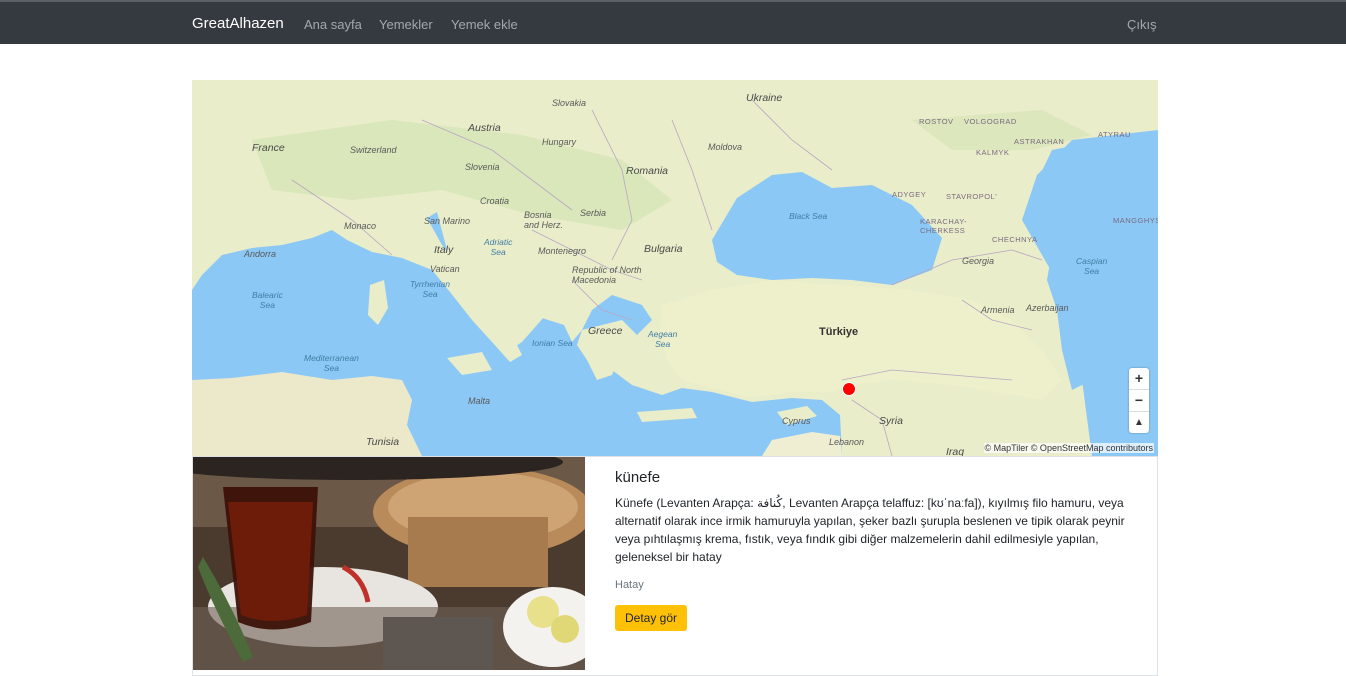 The image size is (1346, 676). What do you see at coordinates (725, 147) in the screenshot?
I see `map-label-moldova: Moldova` at bounding box center [725, 147].